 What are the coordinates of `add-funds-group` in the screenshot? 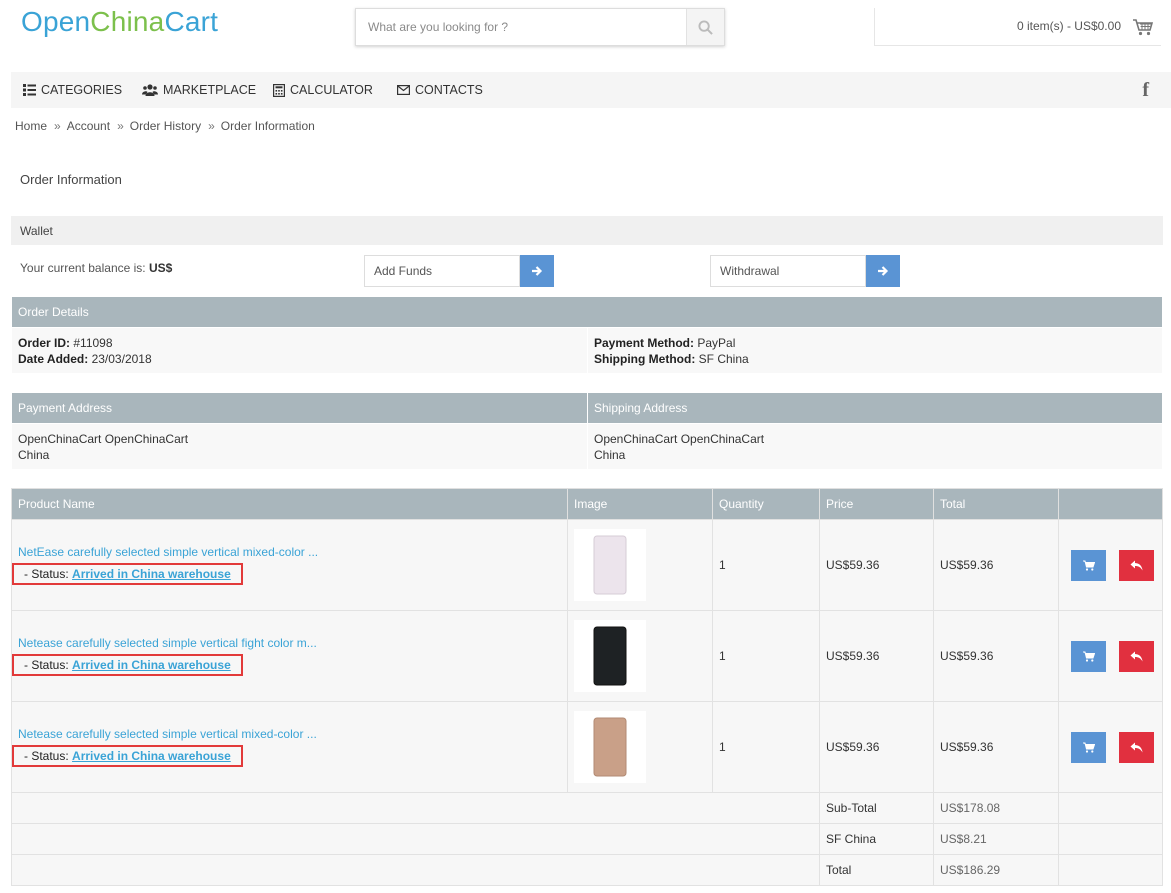 It's located at (459, 271).